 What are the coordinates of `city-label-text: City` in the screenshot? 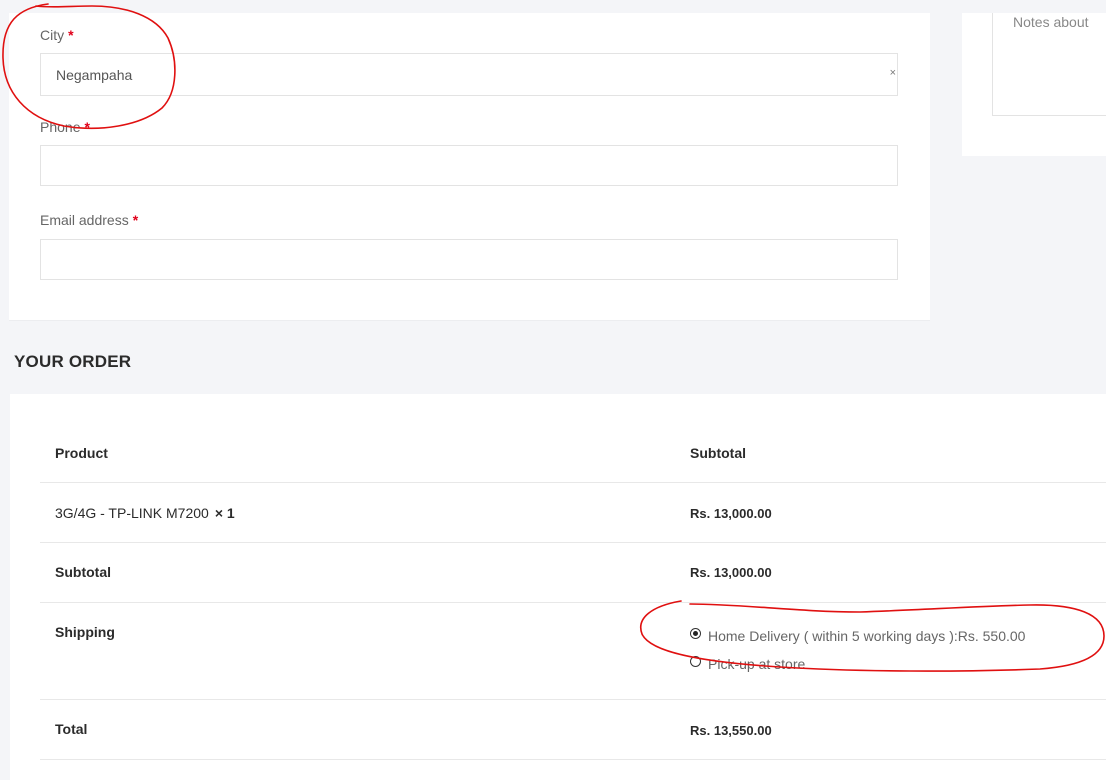 It's located at (52, 35).